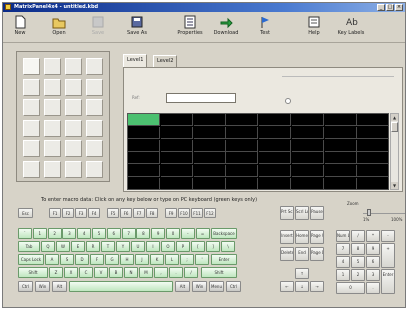 Image resolution: width=409 pixels, height=309 pixels. I want to click on key-letter: ,, so click(161, 272).